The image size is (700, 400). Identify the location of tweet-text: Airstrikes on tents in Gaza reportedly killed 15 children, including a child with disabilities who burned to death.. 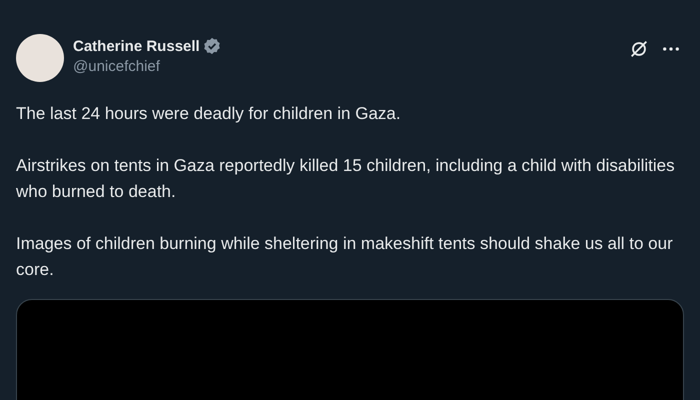
(346, 179).